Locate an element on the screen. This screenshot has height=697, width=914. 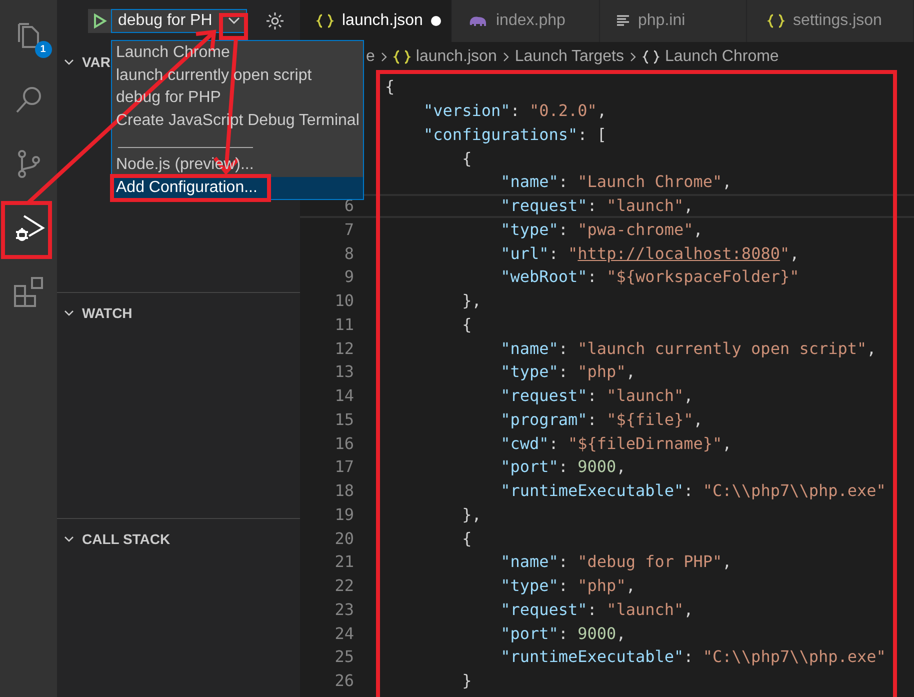
section-header: CALL STACK is located at coordinates (113, 539).